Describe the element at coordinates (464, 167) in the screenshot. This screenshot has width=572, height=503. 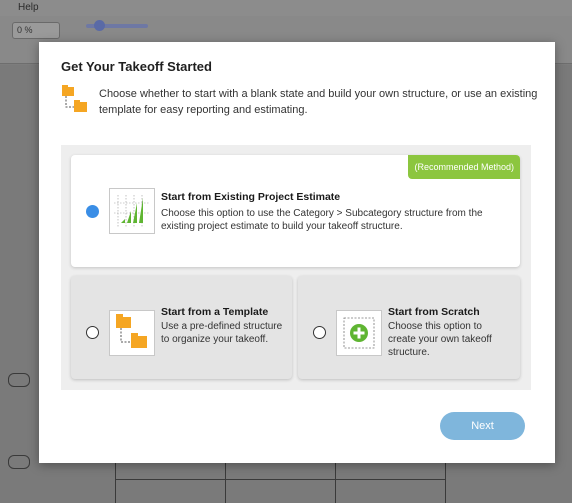
I see `recommended-badge: (Recommended Method)` at that location.